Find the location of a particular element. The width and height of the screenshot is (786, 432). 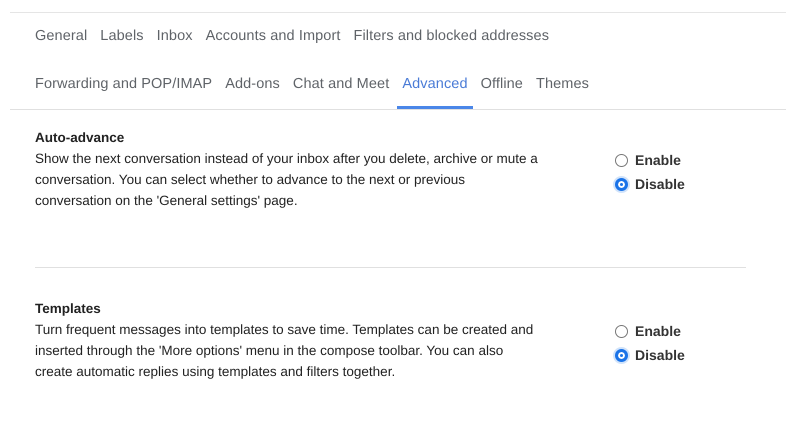

settings-tab: General is located at coordinates (61, 37).